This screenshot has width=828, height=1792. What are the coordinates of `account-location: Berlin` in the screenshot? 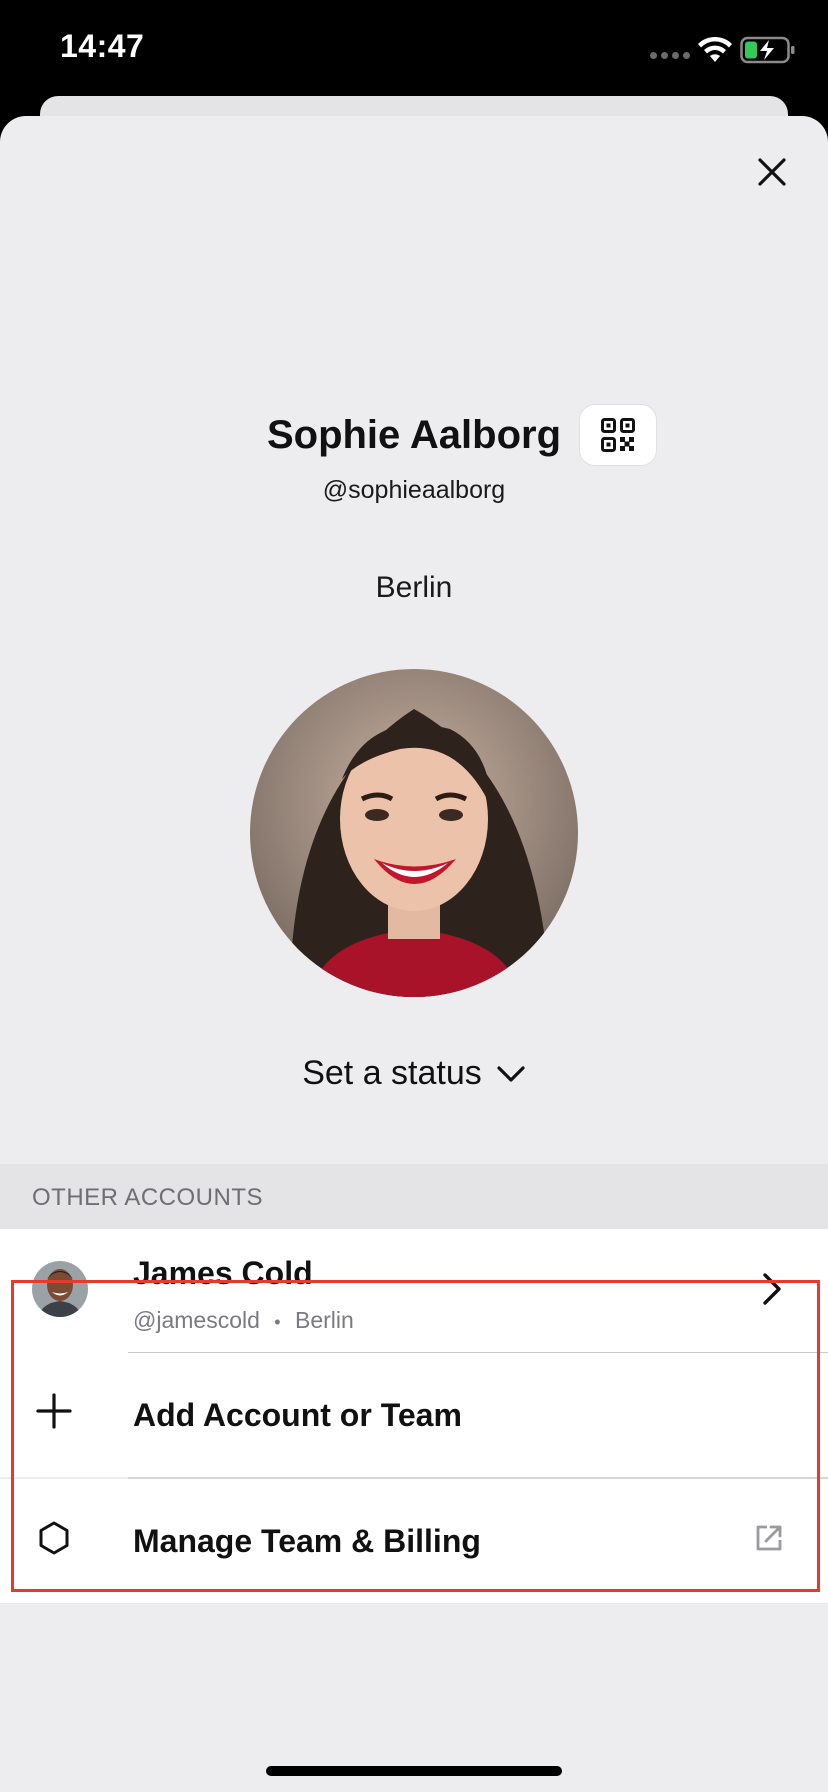 It's located at (324, 1320).